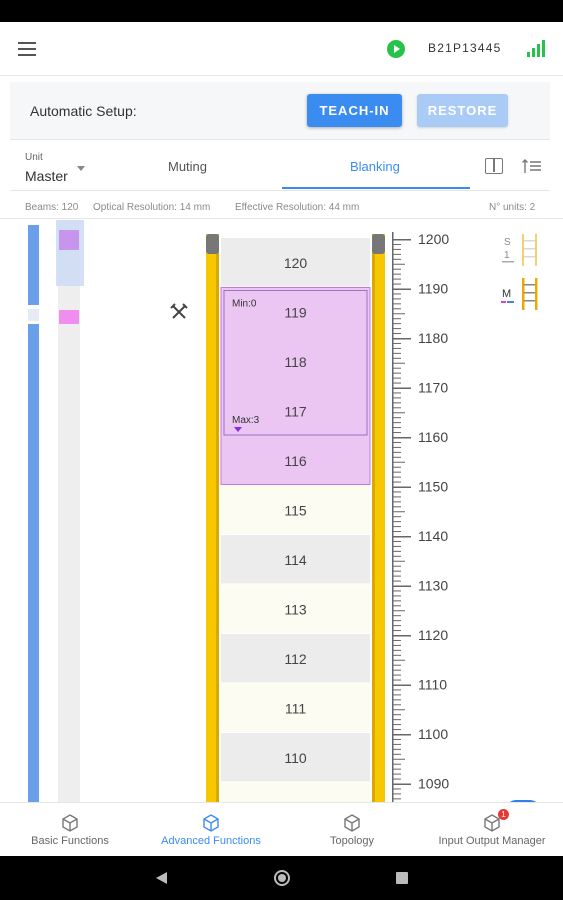  Describe the element at coordinates (282, 878) in the screenshot. I see `home-icon` at that location.